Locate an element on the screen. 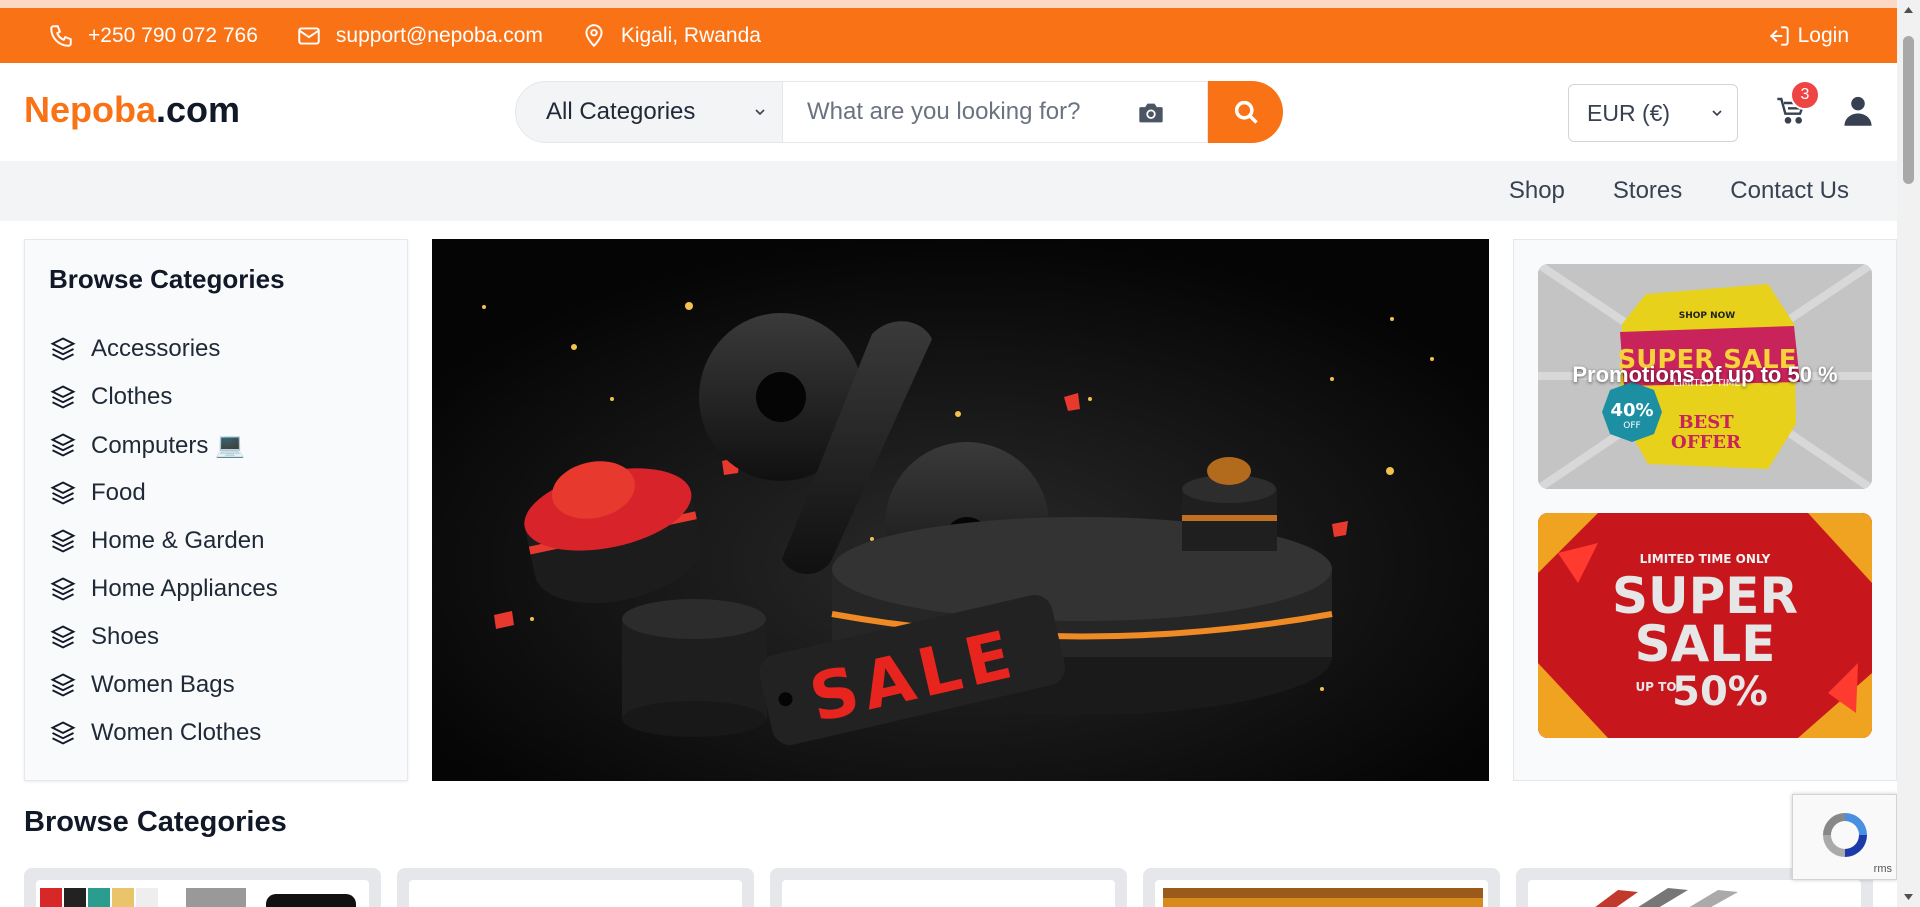  promo-1-best: BEST is located at coordinates (1706, 422).